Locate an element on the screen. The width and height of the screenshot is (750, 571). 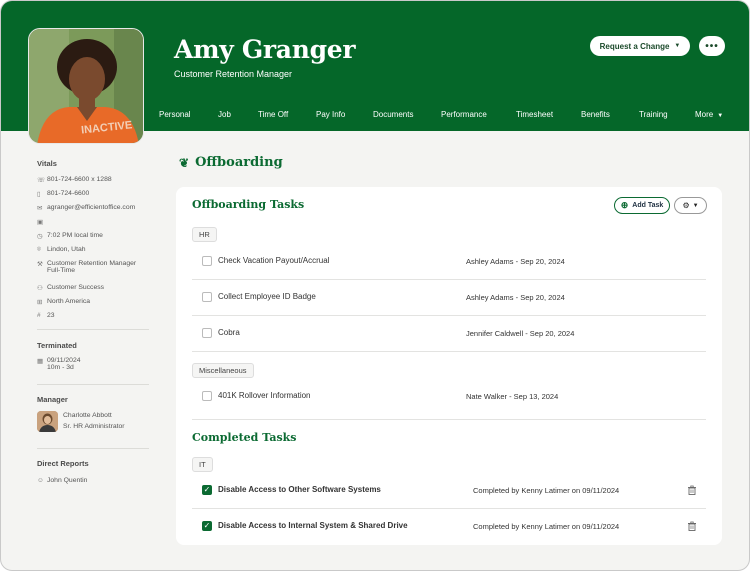
request-change-button: Request a Change ▼ is located at coordinates (640, 46).